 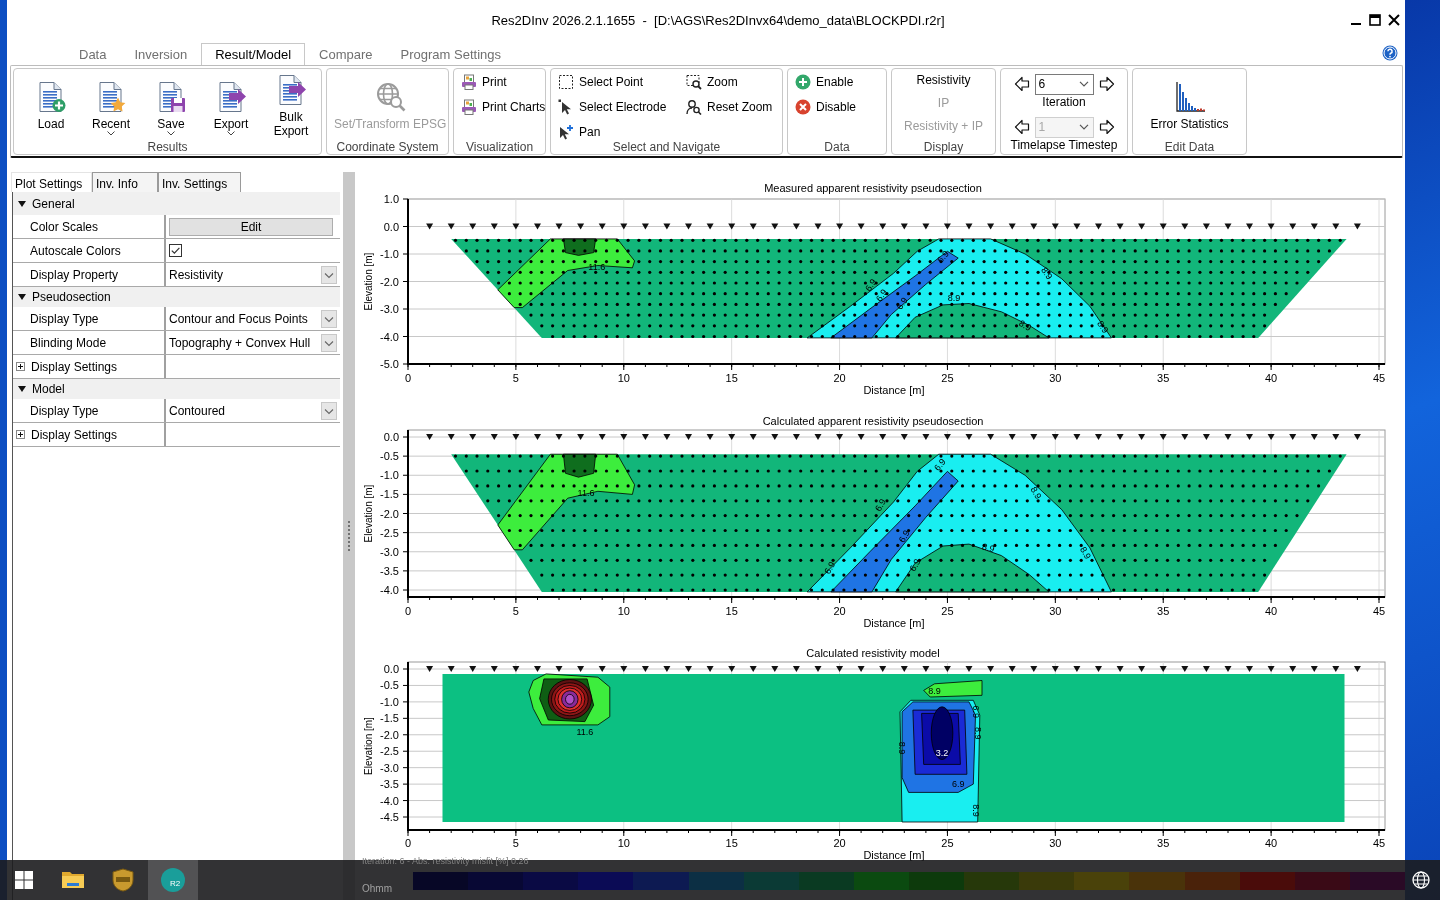 What do you see at coordinates (450, 54) in the screenshot?
I see `ribbon-tab: Program Settings` at bounding box center [450, 54].